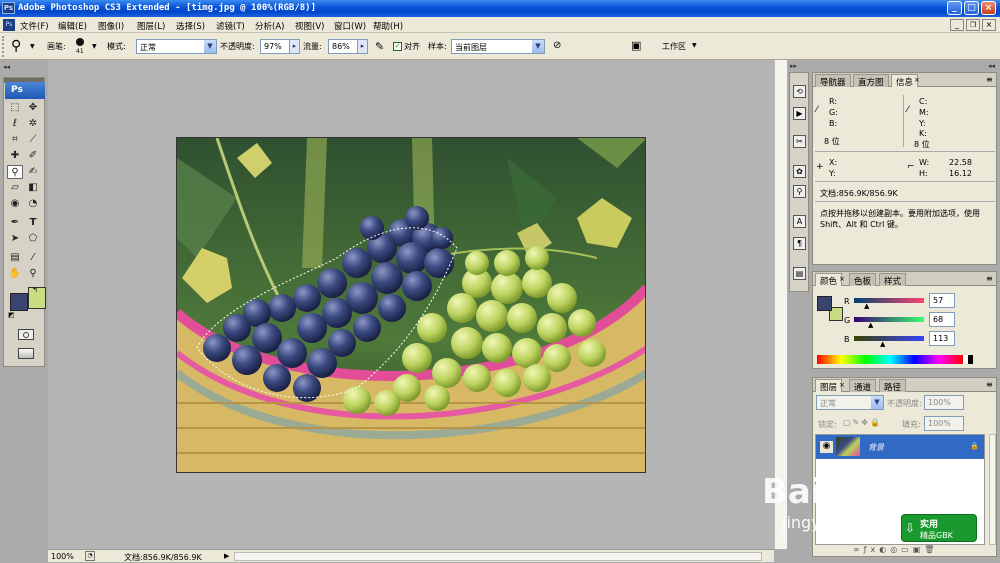  Describe the element at coordinates (942, 300) in the screenshot. I see `r-field: 57` at that location.